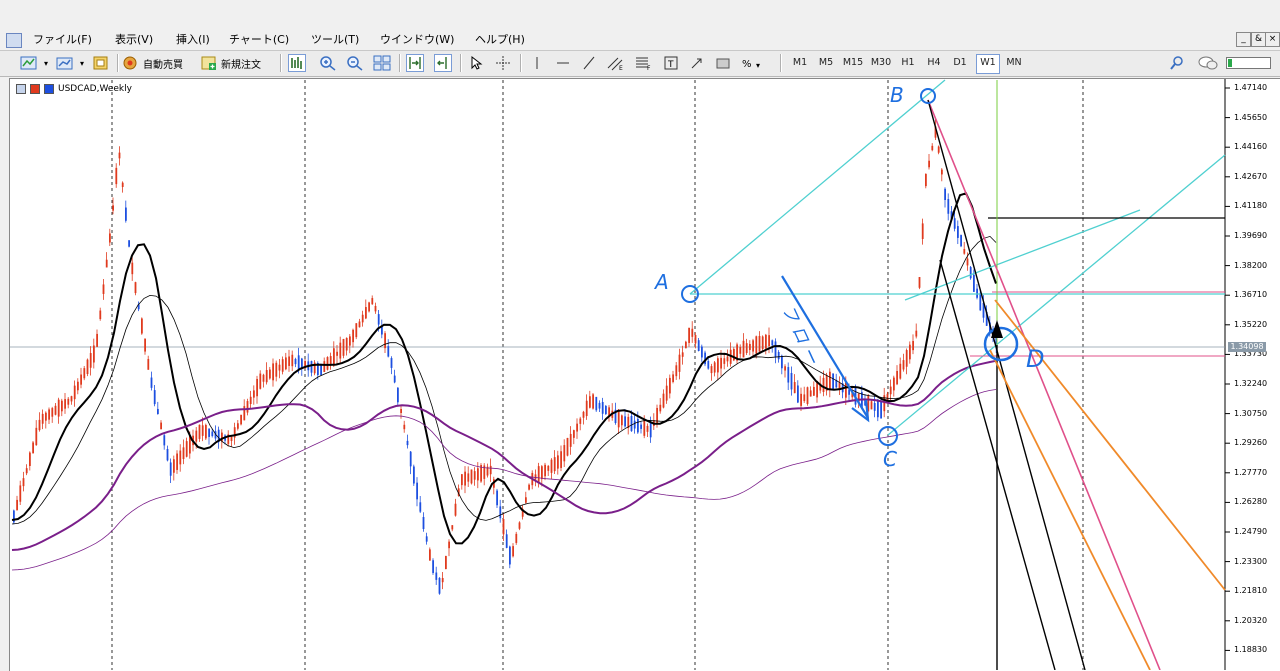 The width and height of the screenshot is (1280, 671). I want to click on price-tick-label: 1.35220, so click(1251, 324).